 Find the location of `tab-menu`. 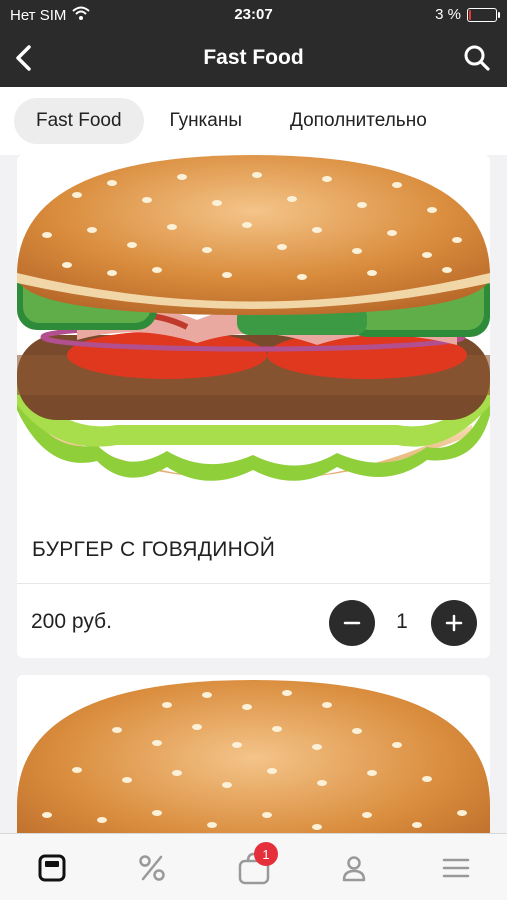

tab-menu is located at coordinates (52, 868).